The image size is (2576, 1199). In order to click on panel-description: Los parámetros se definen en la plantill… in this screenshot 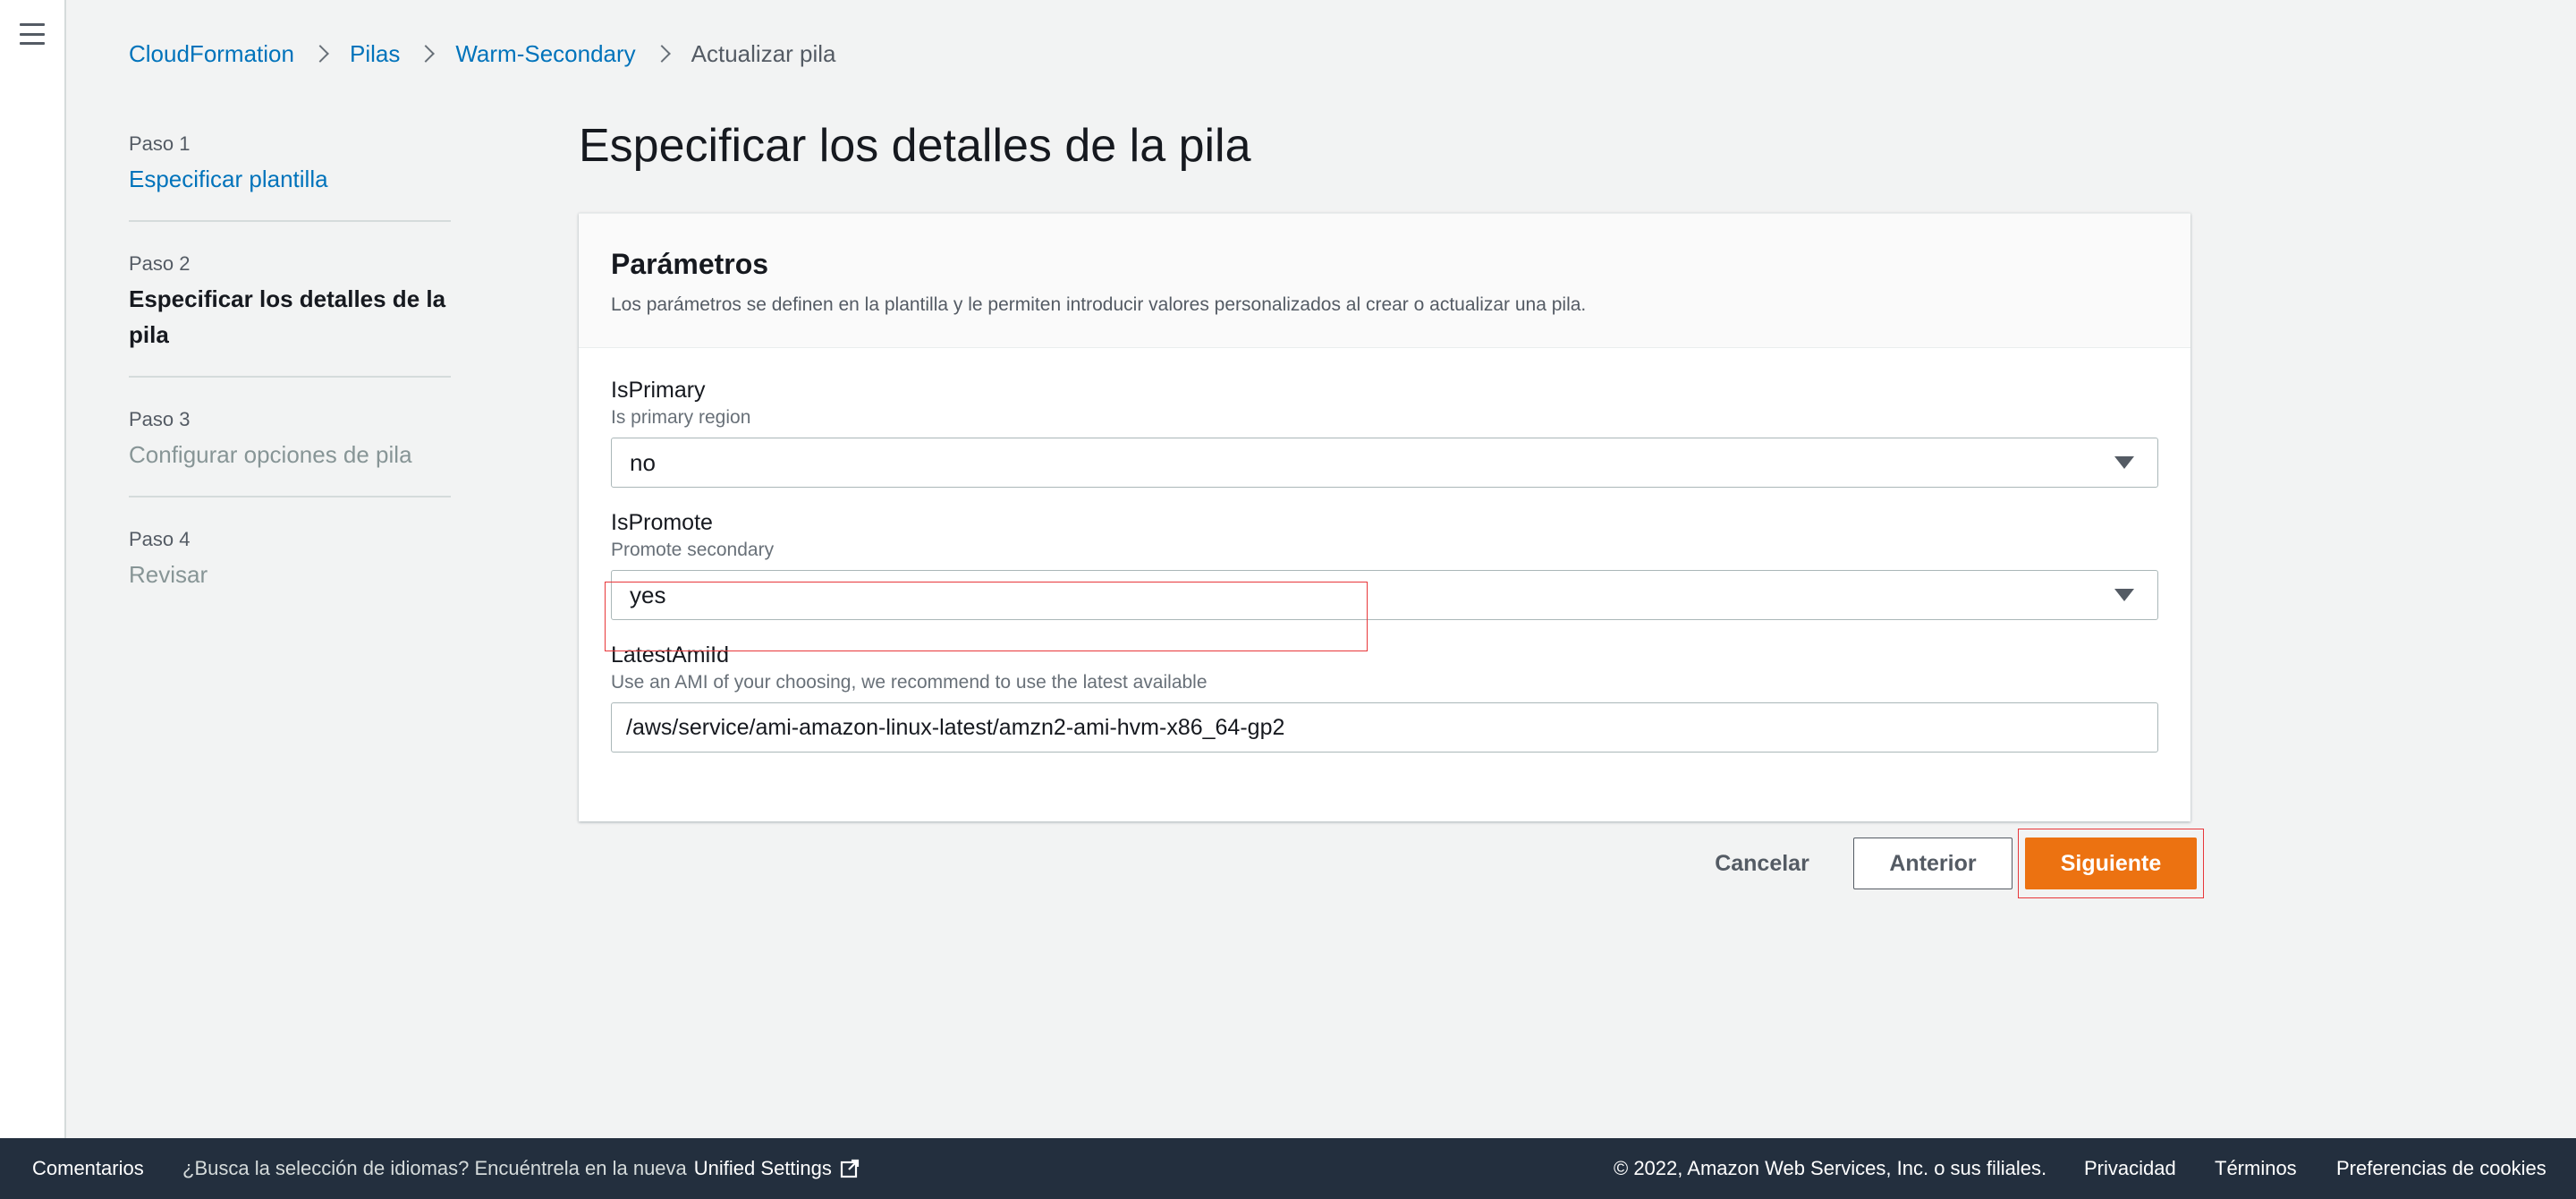, I will do `click(1099, 304)`.